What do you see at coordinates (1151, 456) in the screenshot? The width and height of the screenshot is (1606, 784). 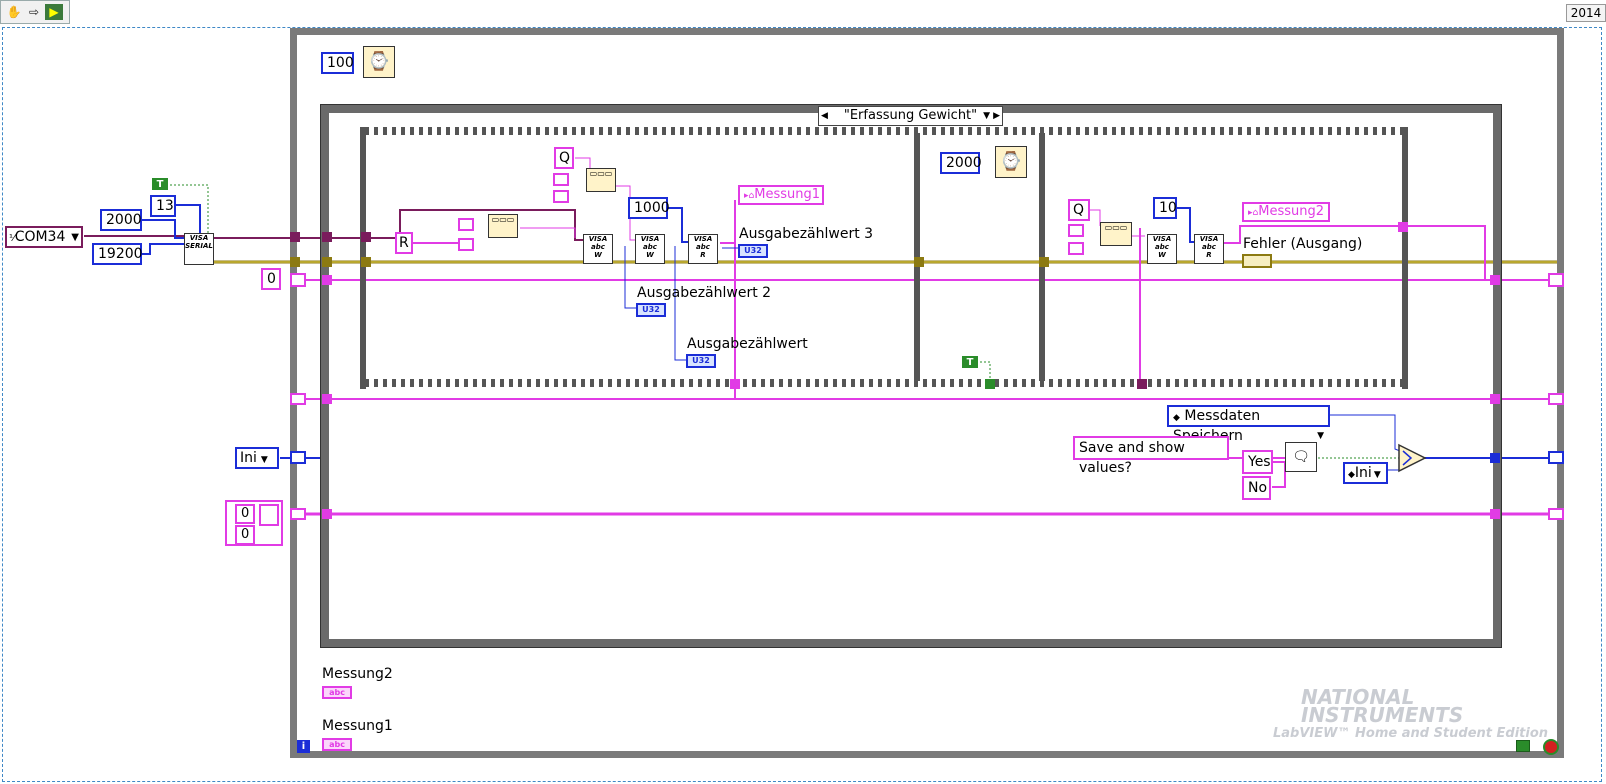 I see `dialog-message-constant: Save and show values?` at bounding box center [1151, 456].